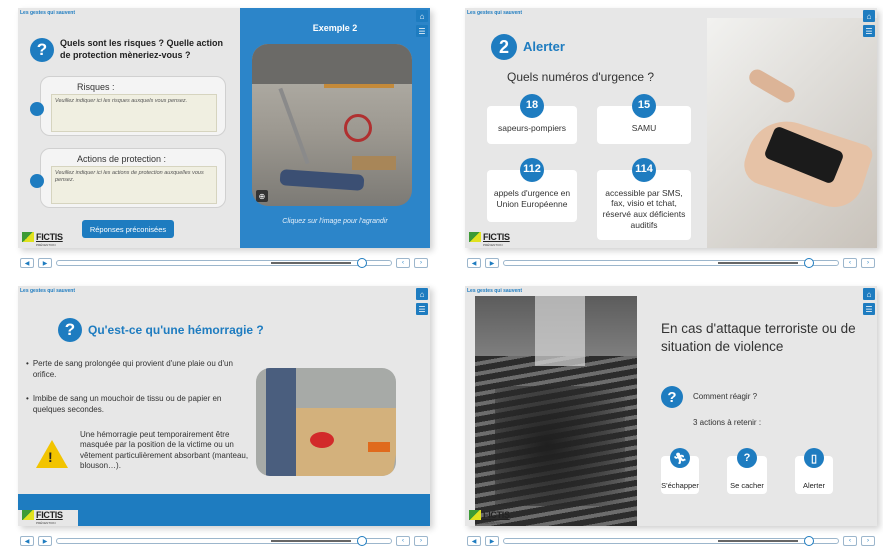  I want to click on example-image: ⊕, so click(332, 125).